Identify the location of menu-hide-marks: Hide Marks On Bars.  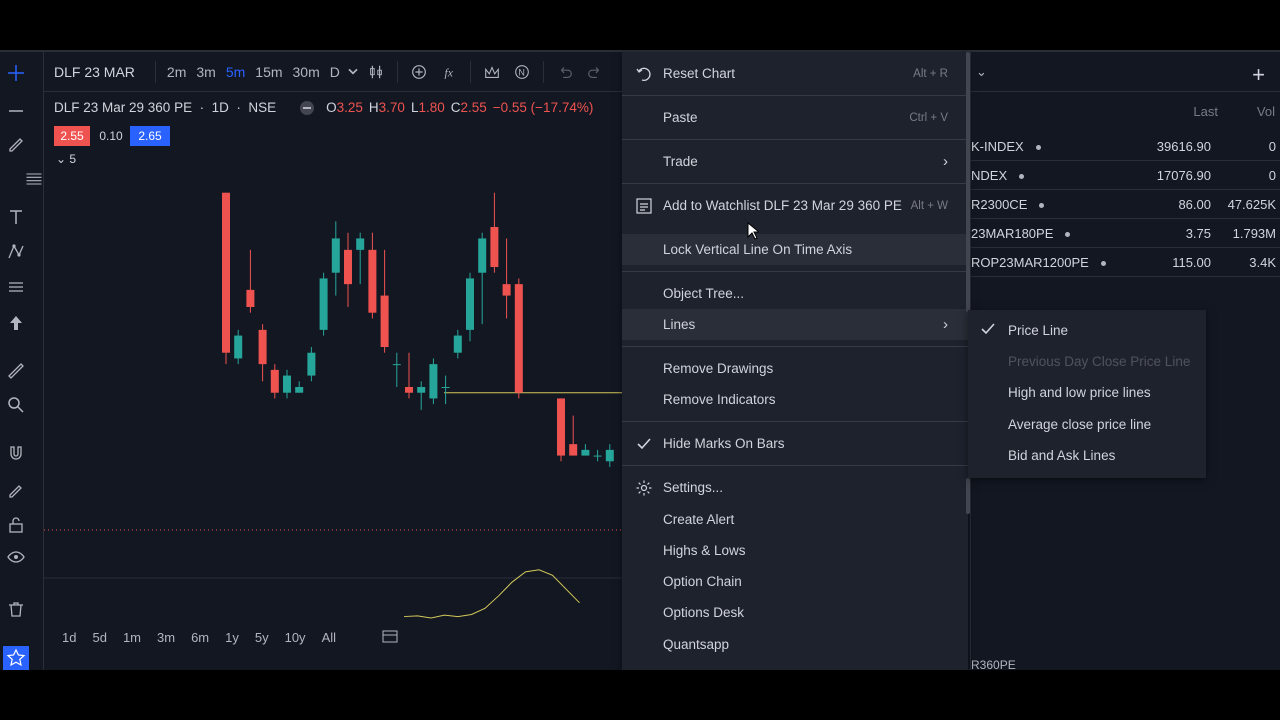
(795, 443).